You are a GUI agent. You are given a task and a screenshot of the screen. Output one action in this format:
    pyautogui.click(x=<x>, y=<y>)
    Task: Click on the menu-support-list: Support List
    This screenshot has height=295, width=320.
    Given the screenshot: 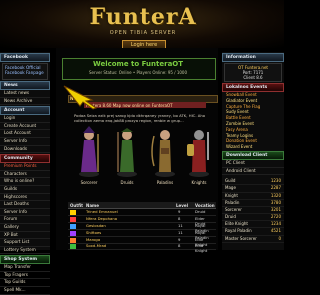 What is the action you would take?
    pyautogui.click(x=25, y=243)
    